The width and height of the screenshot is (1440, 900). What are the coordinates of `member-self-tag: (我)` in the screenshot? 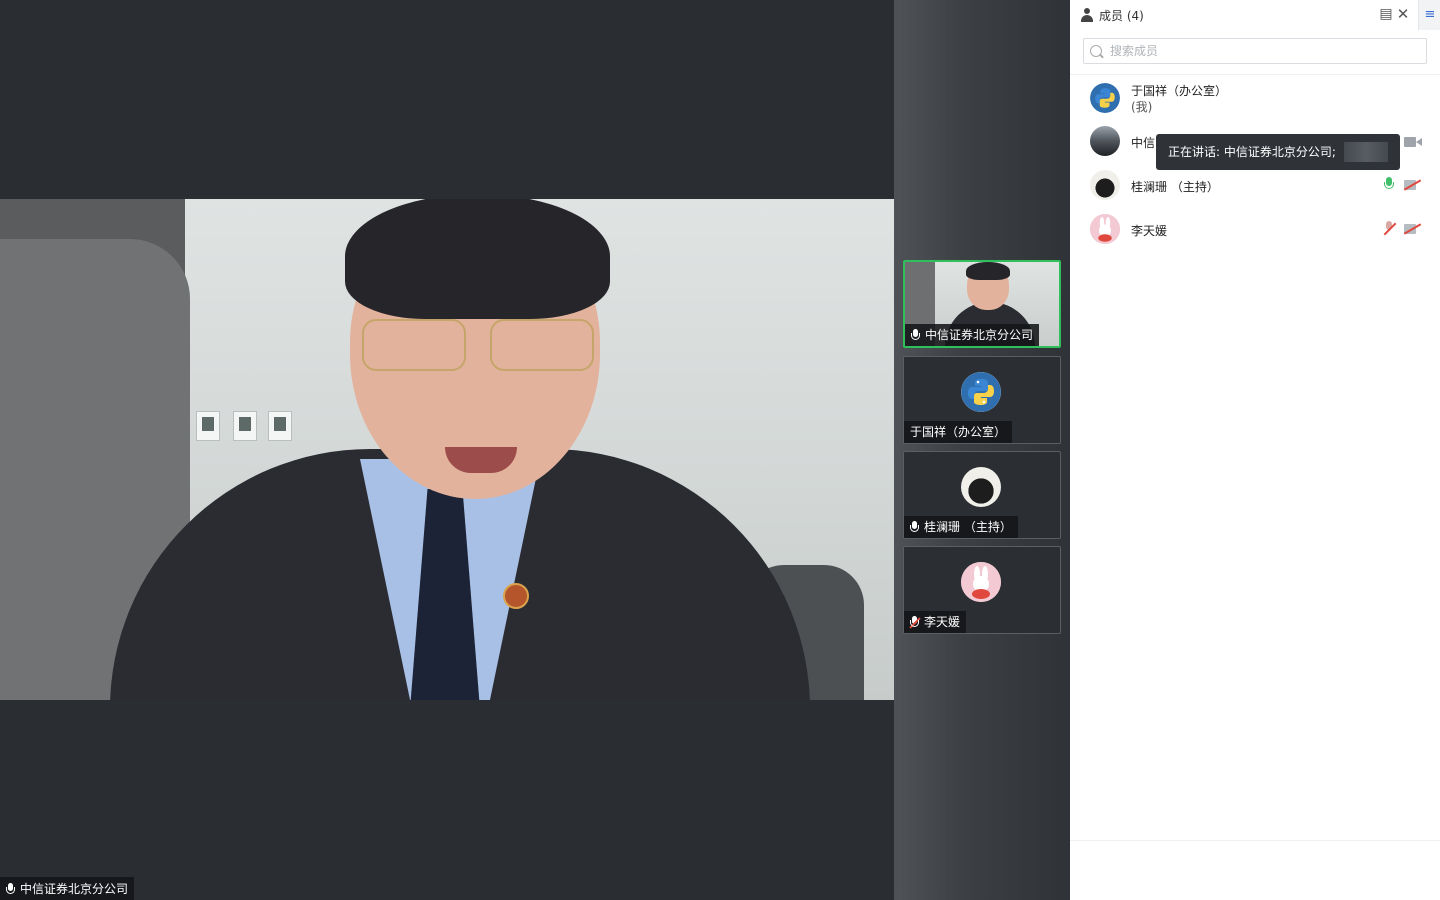 It's located at (1142, 107).